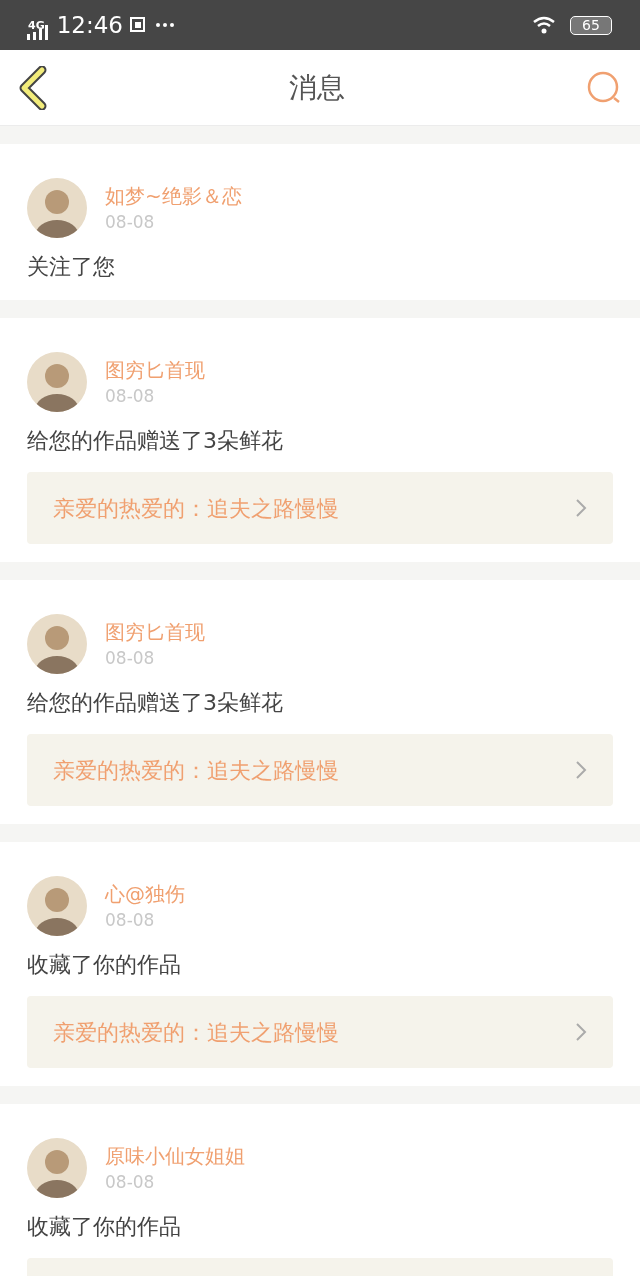  Describe the element at coordinates (33, 87) in the screenshot. I see `back-button` at that location.